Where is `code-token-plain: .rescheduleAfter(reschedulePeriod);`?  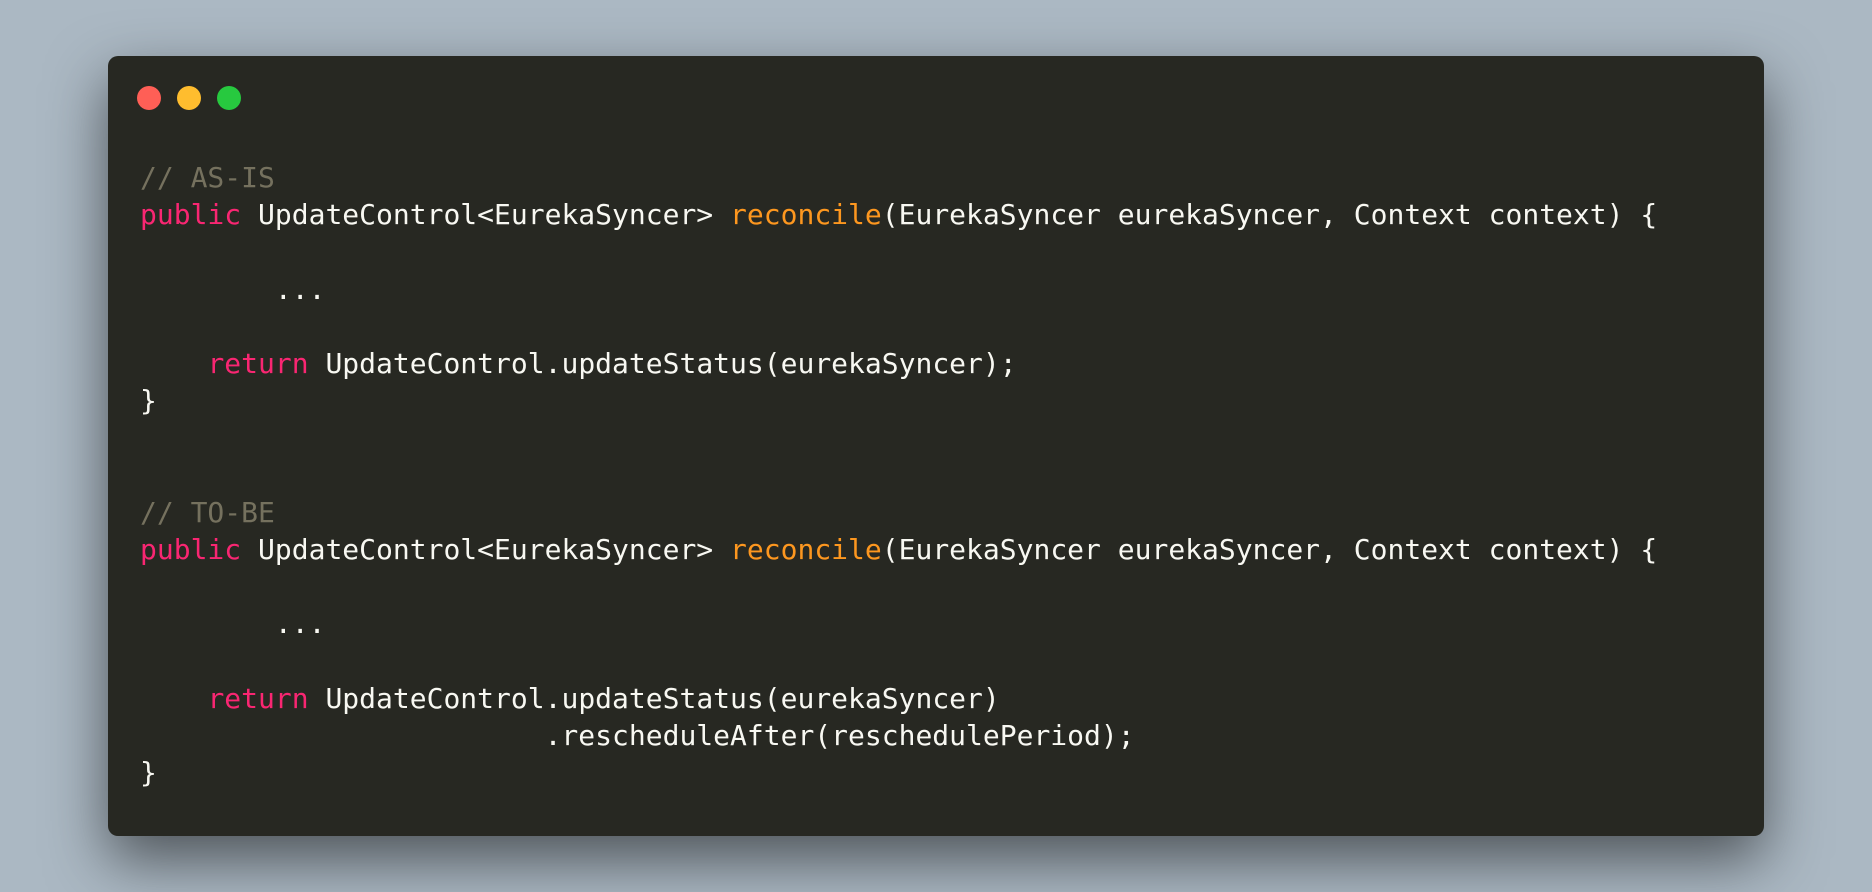 code-token-plain: .rescheduleAfter(reschedulePeriod); is located at coordinates (637, 735).